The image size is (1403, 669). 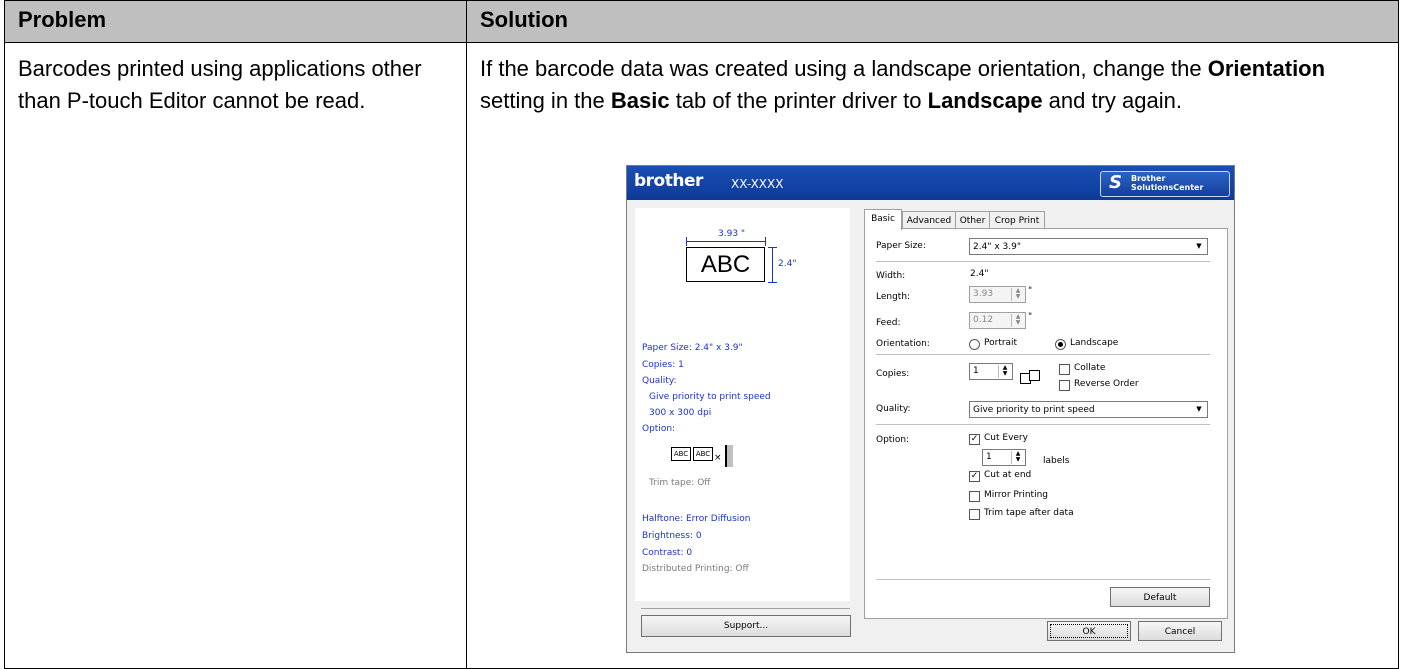 I want to click on collate-checkbox, so click(x=1064, y=369).